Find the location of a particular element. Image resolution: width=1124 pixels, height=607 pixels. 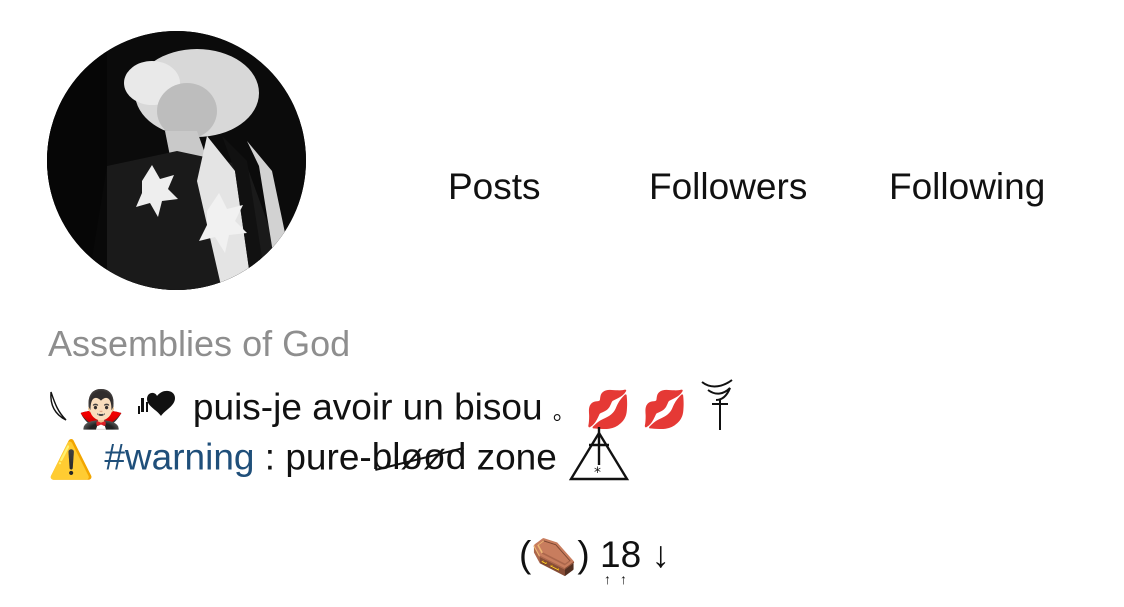

age-number-wrap: 18 ↑↑ is located at coordinates (621, 559).